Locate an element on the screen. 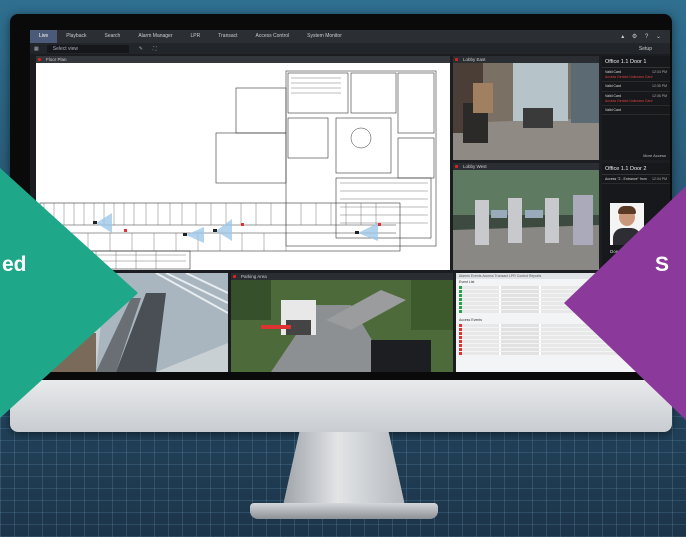 This screenshot has height=537, width=686. camera-view-parking: Parking Area is located at coordinates (342, 322).